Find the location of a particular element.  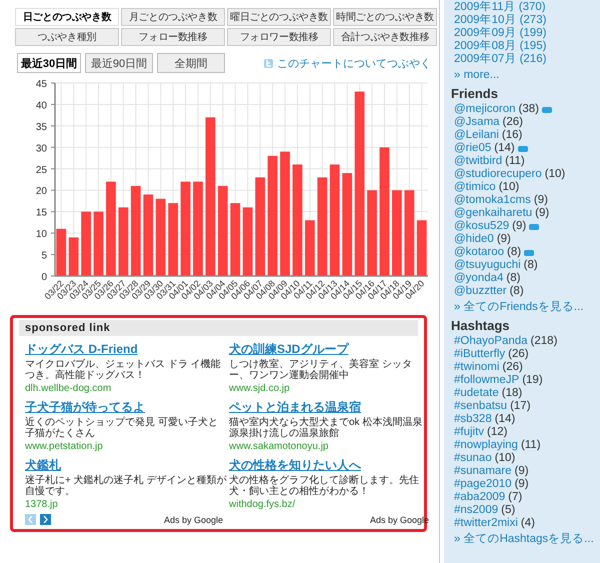

friend-link: @buzztter is located at coordinates (480, 291).